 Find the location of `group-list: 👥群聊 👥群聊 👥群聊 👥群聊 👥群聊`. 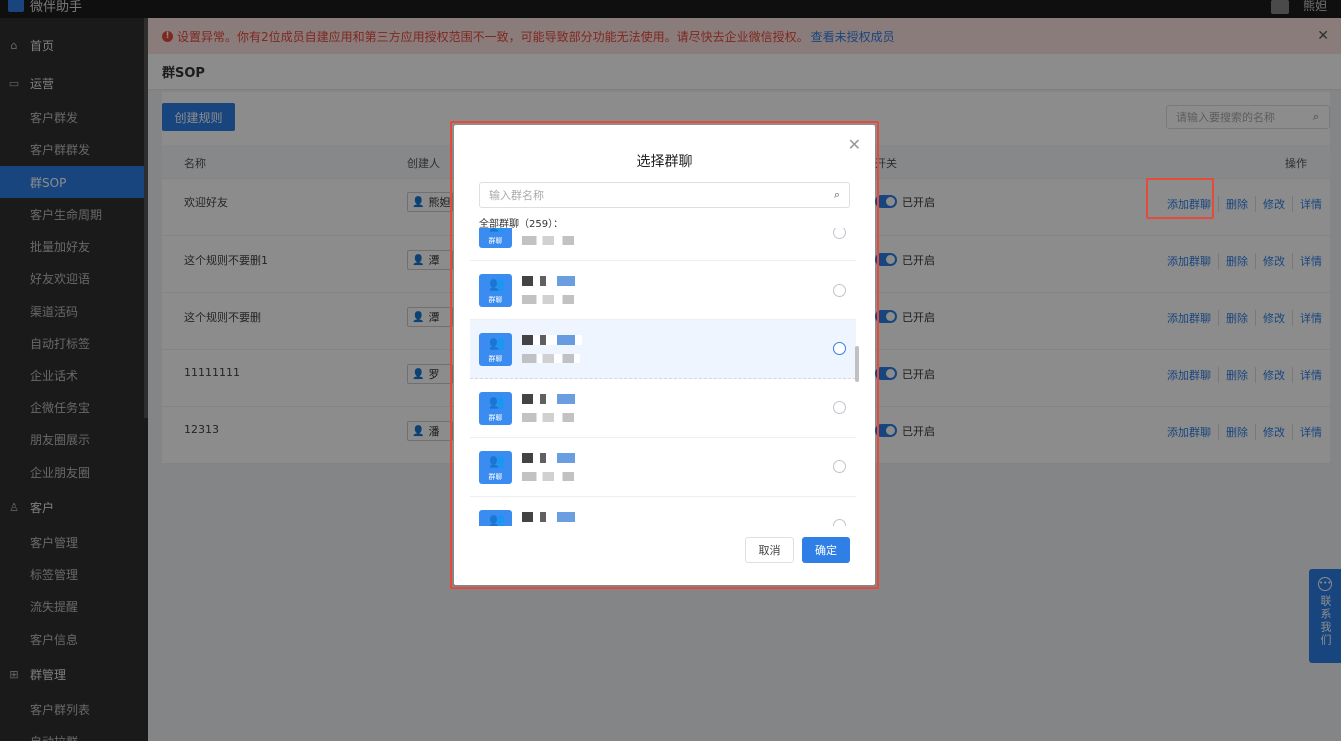

group-list: 👥群聊 👥群聊 👥群聊 👥群聊 👥群聊 is located at coordinates (663, 377).